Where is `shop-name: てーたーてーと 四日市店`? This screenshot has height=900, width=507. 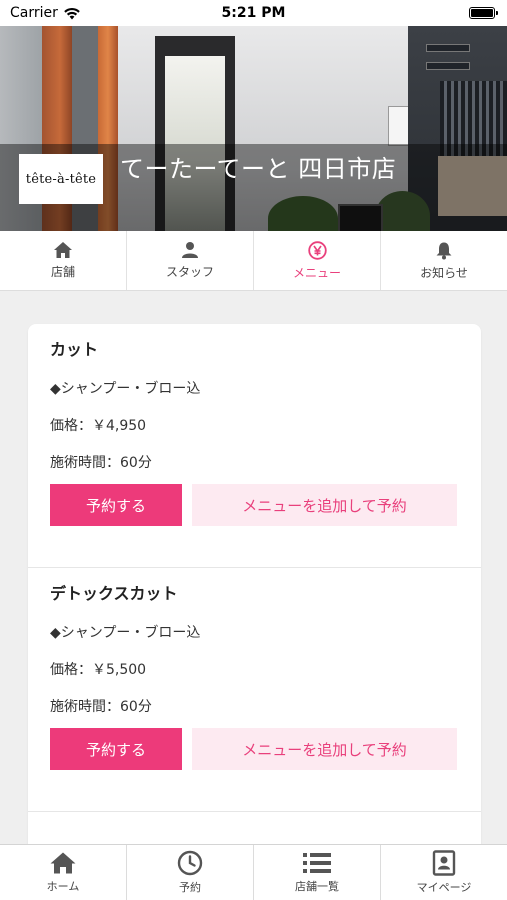 shop-name: てーたーてーと 四日市店 is located at coordinates (258, 169).